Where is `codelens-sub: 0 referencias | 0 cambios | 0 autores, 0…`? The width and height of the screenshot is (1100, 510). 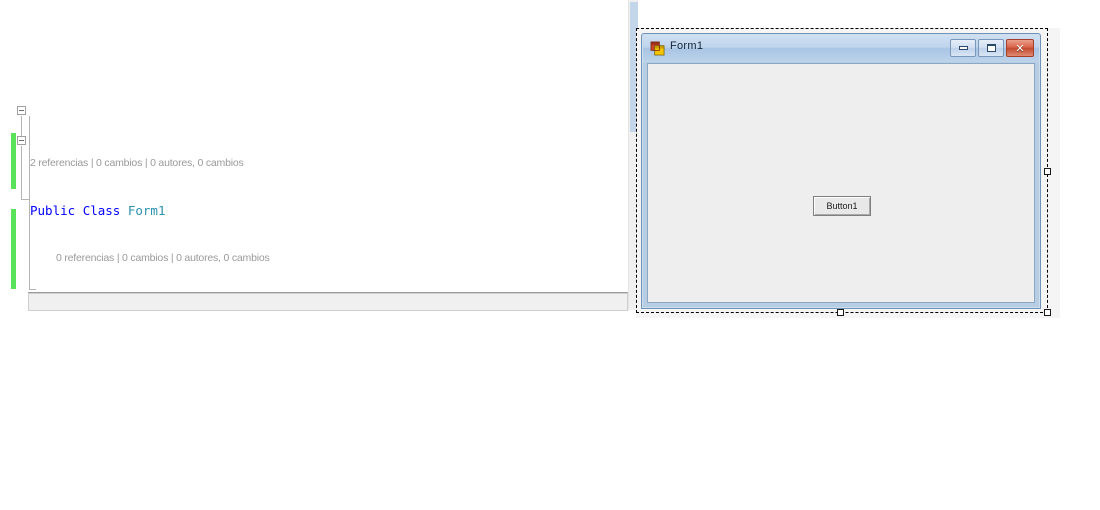
codelens-sub: 0 referencias | 0 cambios | 0 autores, 0… is located at coordinates (329, 258).